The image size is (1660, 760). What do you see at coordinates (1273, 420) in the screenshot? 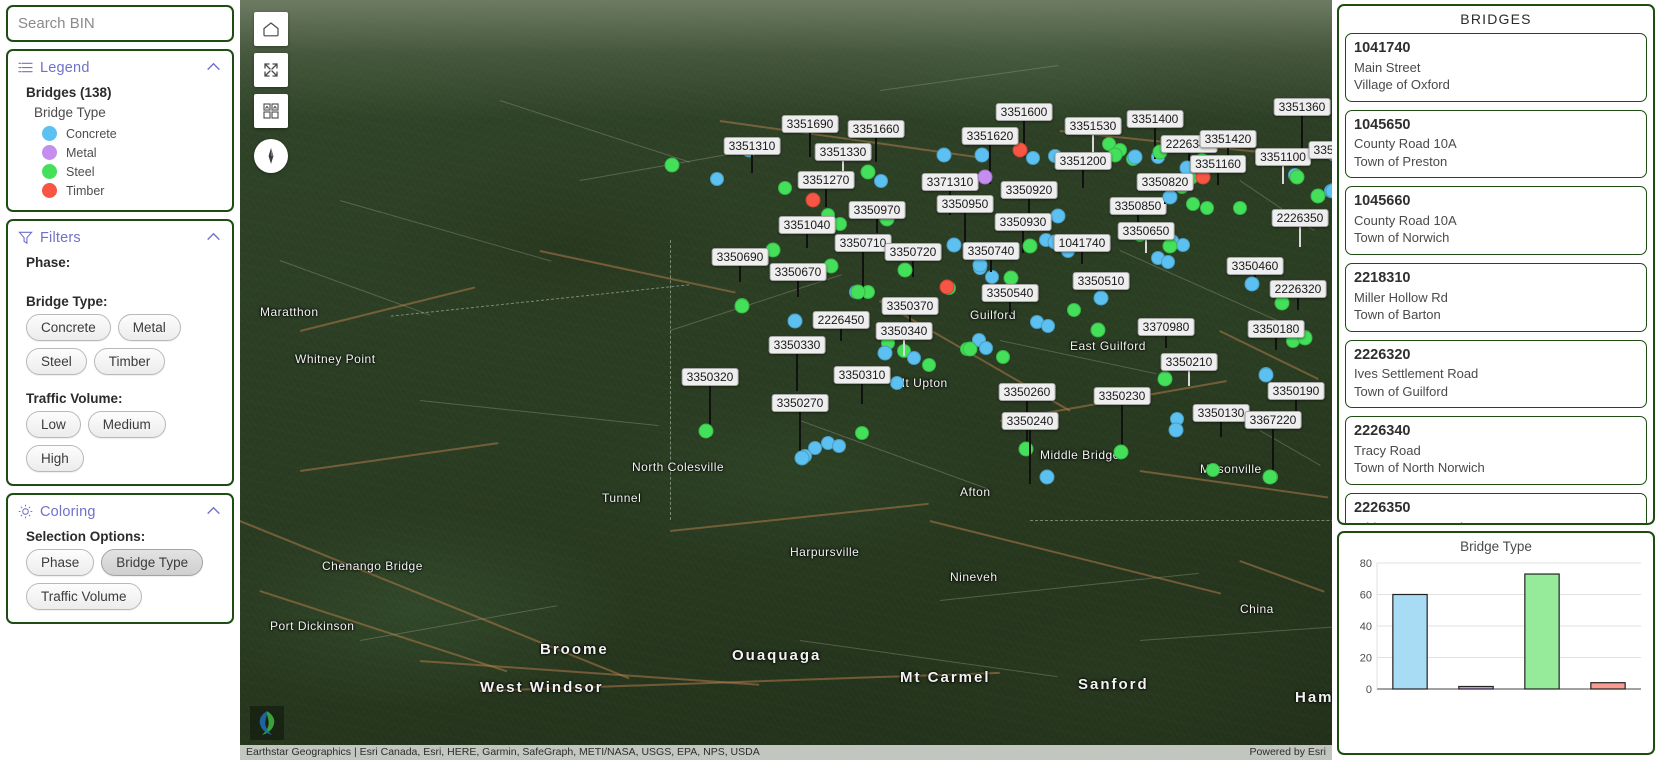
I see `bridge-bin-label: 3367220` at bounding box center [1273, 420].